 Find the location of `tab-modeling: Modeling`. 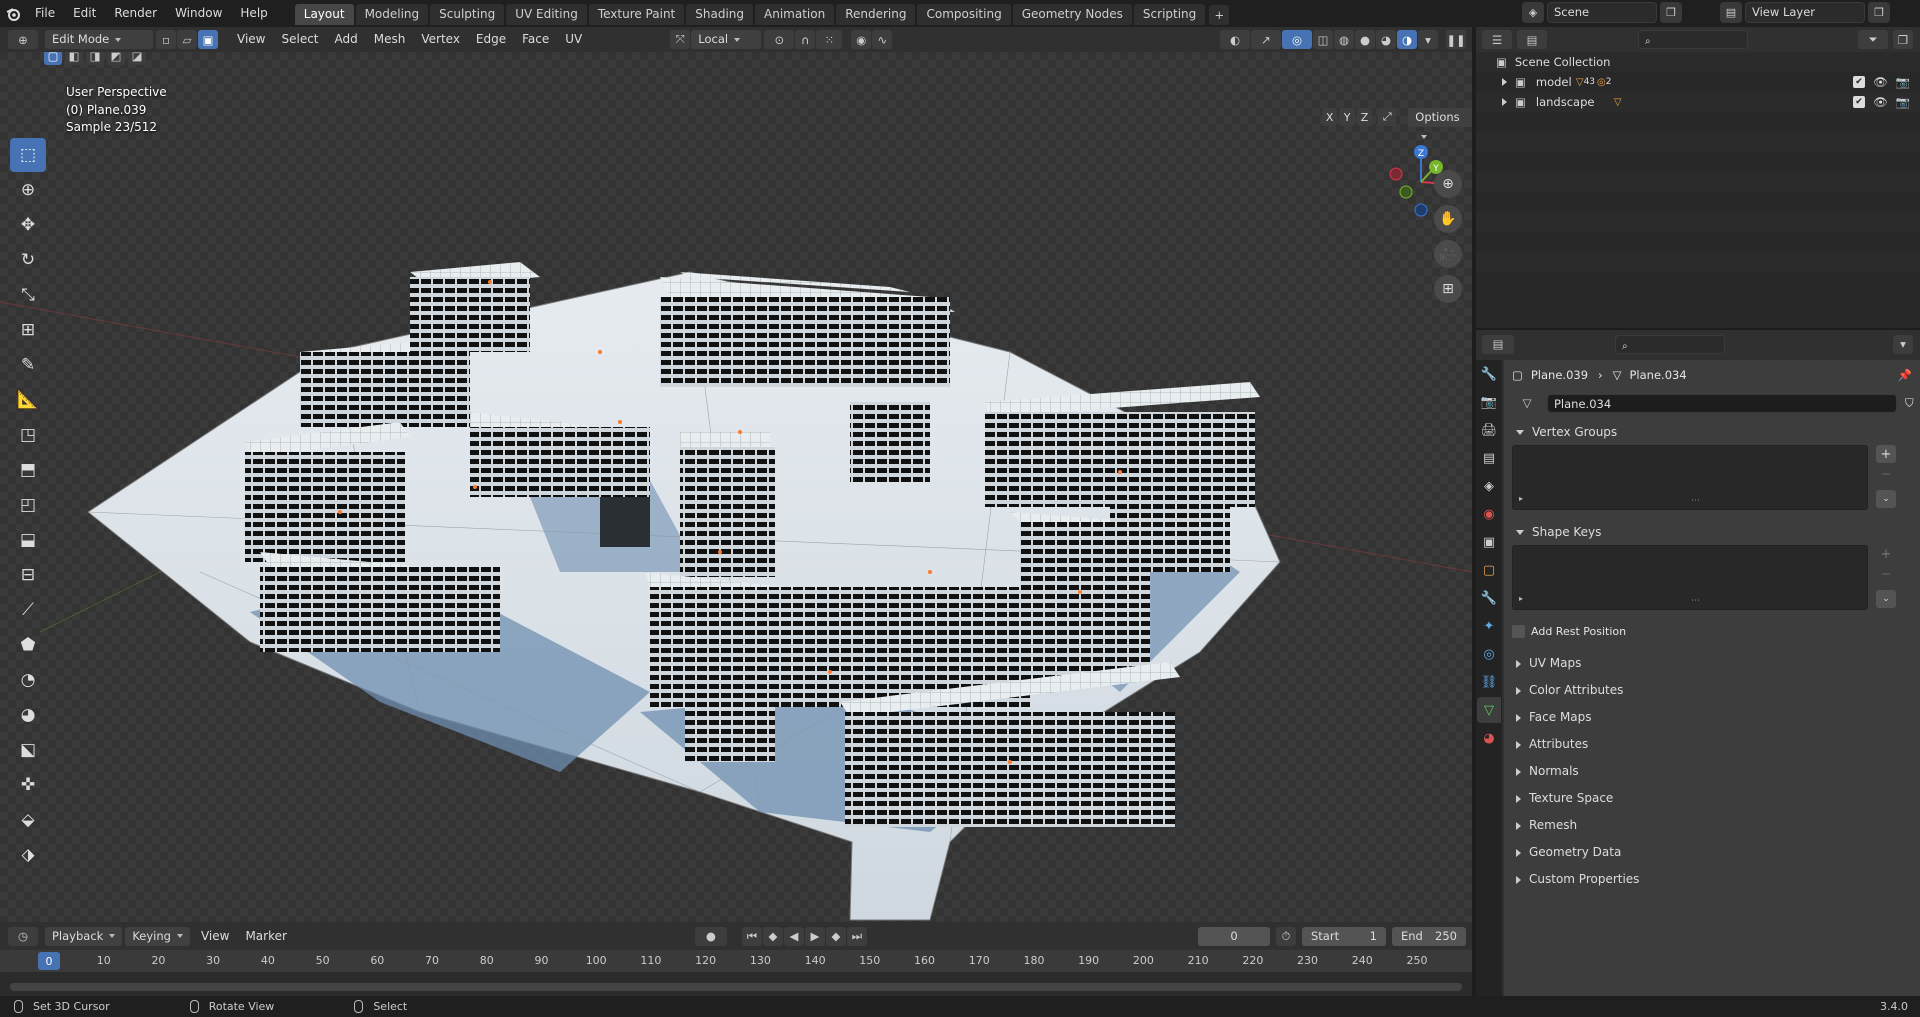

tab-modeling: Modeling is located at coordinates (392, 14).